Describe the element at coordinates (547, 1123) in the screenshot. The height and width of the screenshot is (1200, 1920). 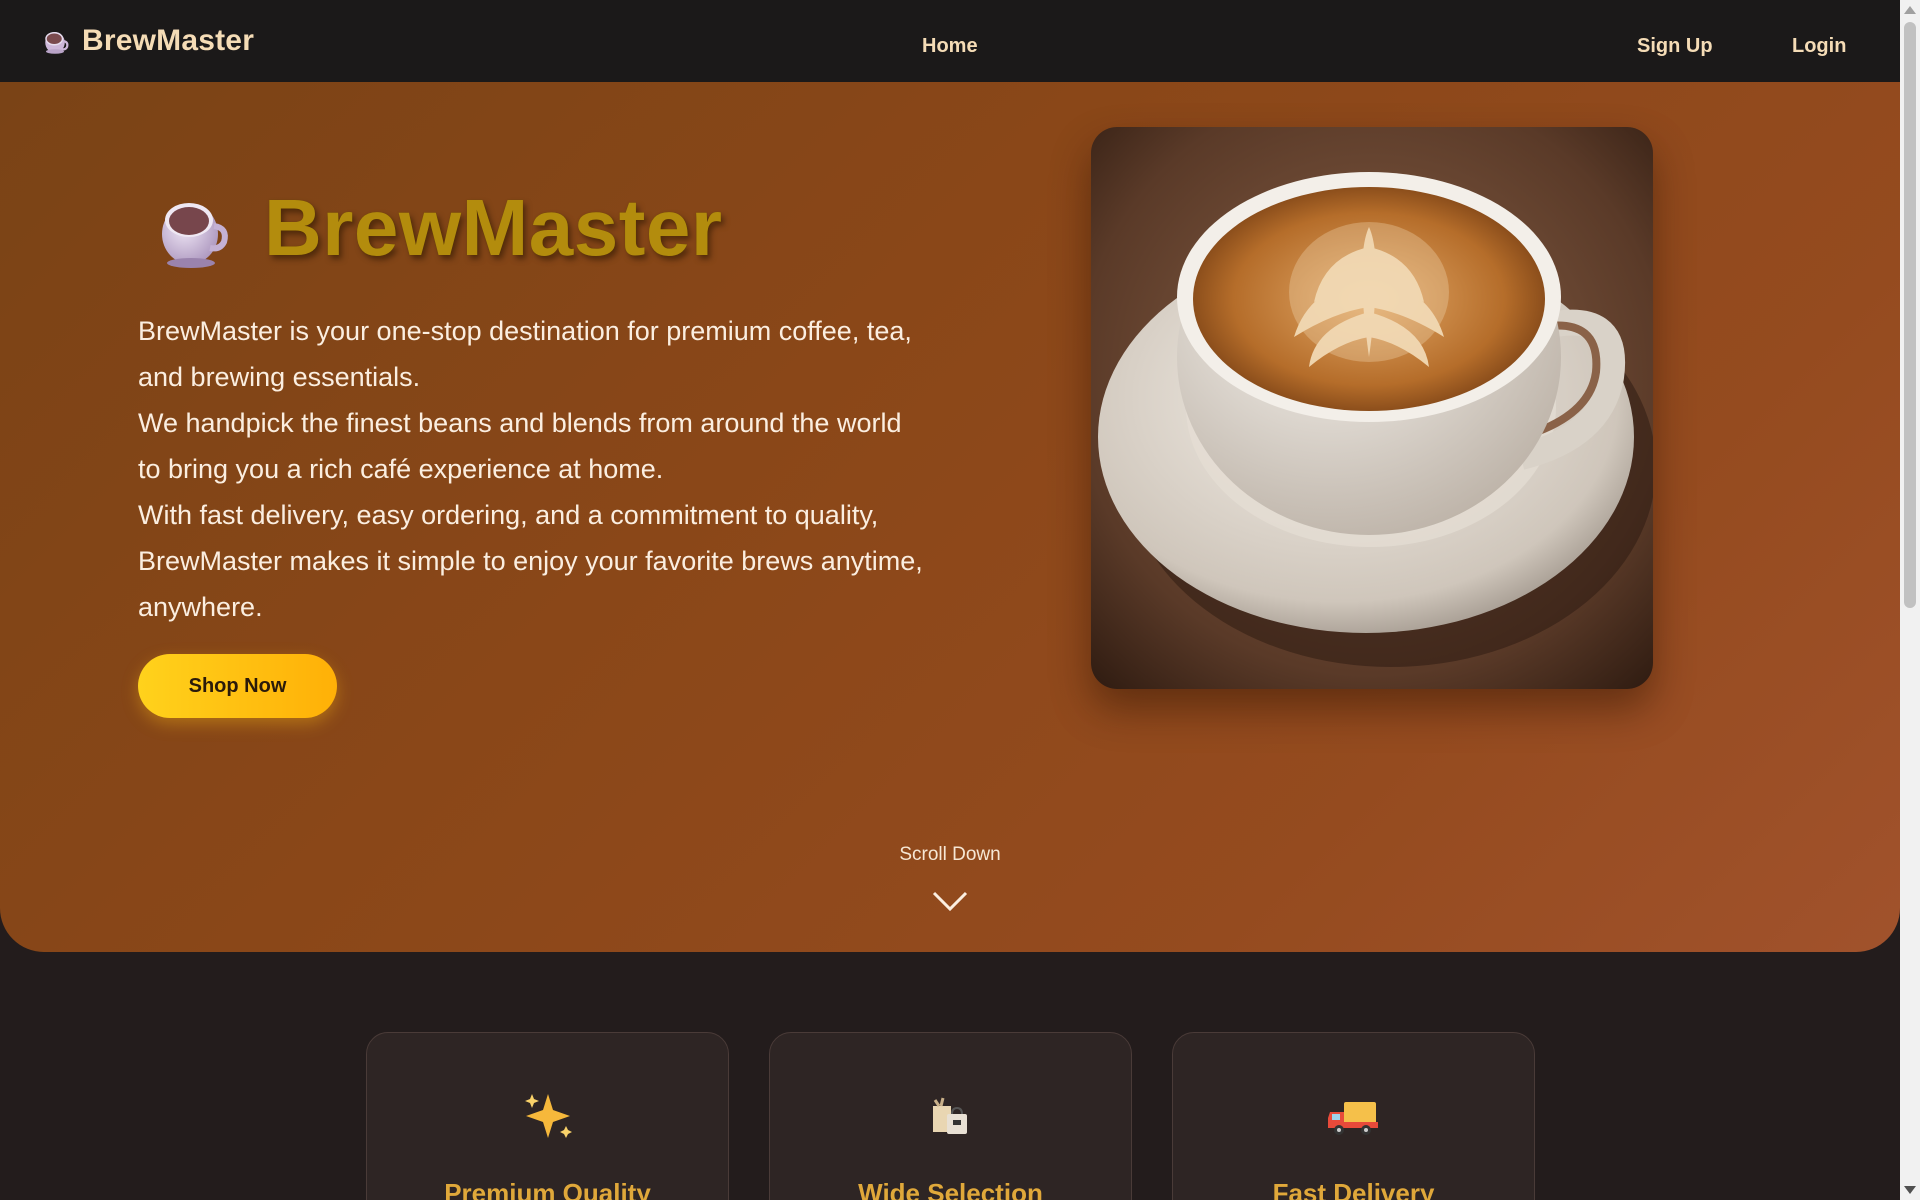
I see `sparkles-icon` at that location.